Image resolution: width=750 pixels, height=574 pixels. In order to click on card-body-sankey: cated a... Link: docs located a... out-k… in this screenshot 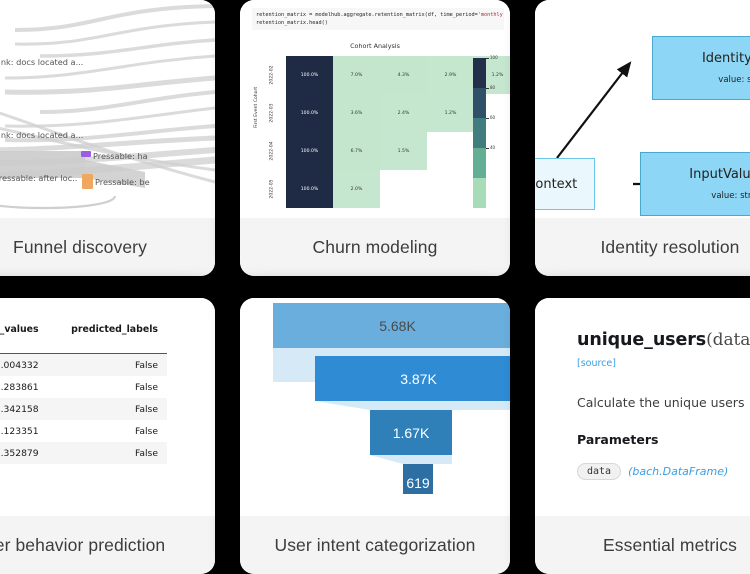, I will do `click(107, 109)`.